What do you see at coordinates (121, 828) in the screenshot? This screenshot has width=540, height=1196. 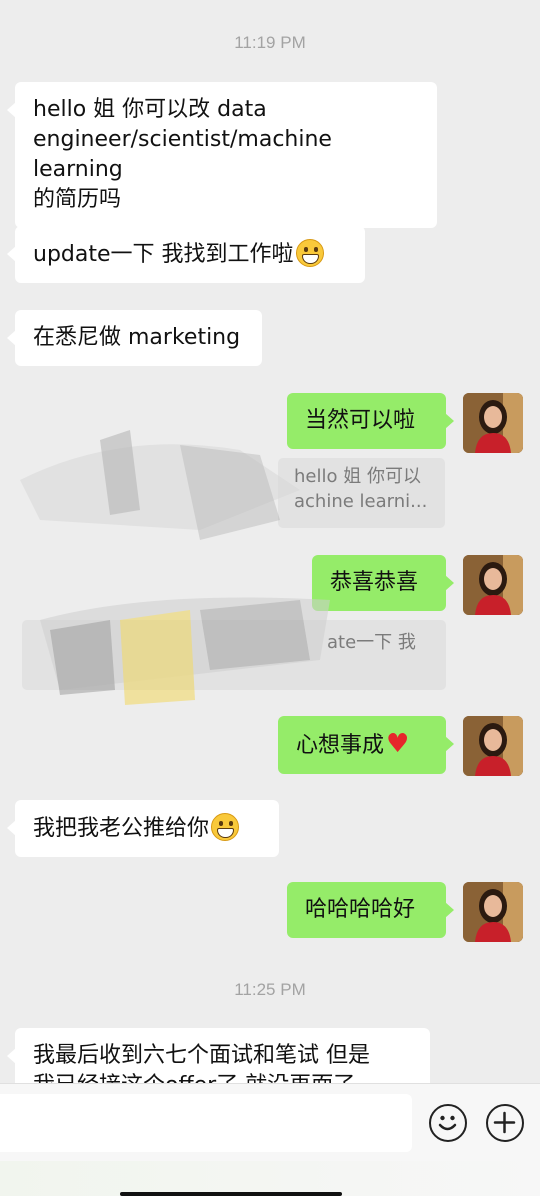 I see `message-text: 我把我老公推给你` at bounding box center [121, 828].